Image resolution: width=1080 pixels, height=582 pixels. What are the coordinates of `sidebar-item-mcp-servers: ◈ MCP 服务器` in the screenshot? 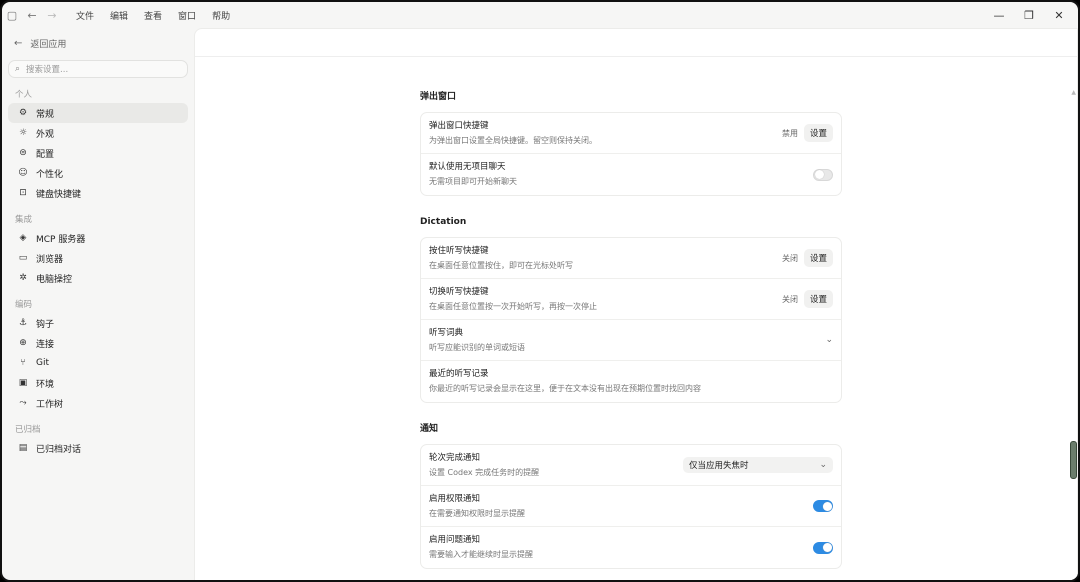 It's located at (98, 238).